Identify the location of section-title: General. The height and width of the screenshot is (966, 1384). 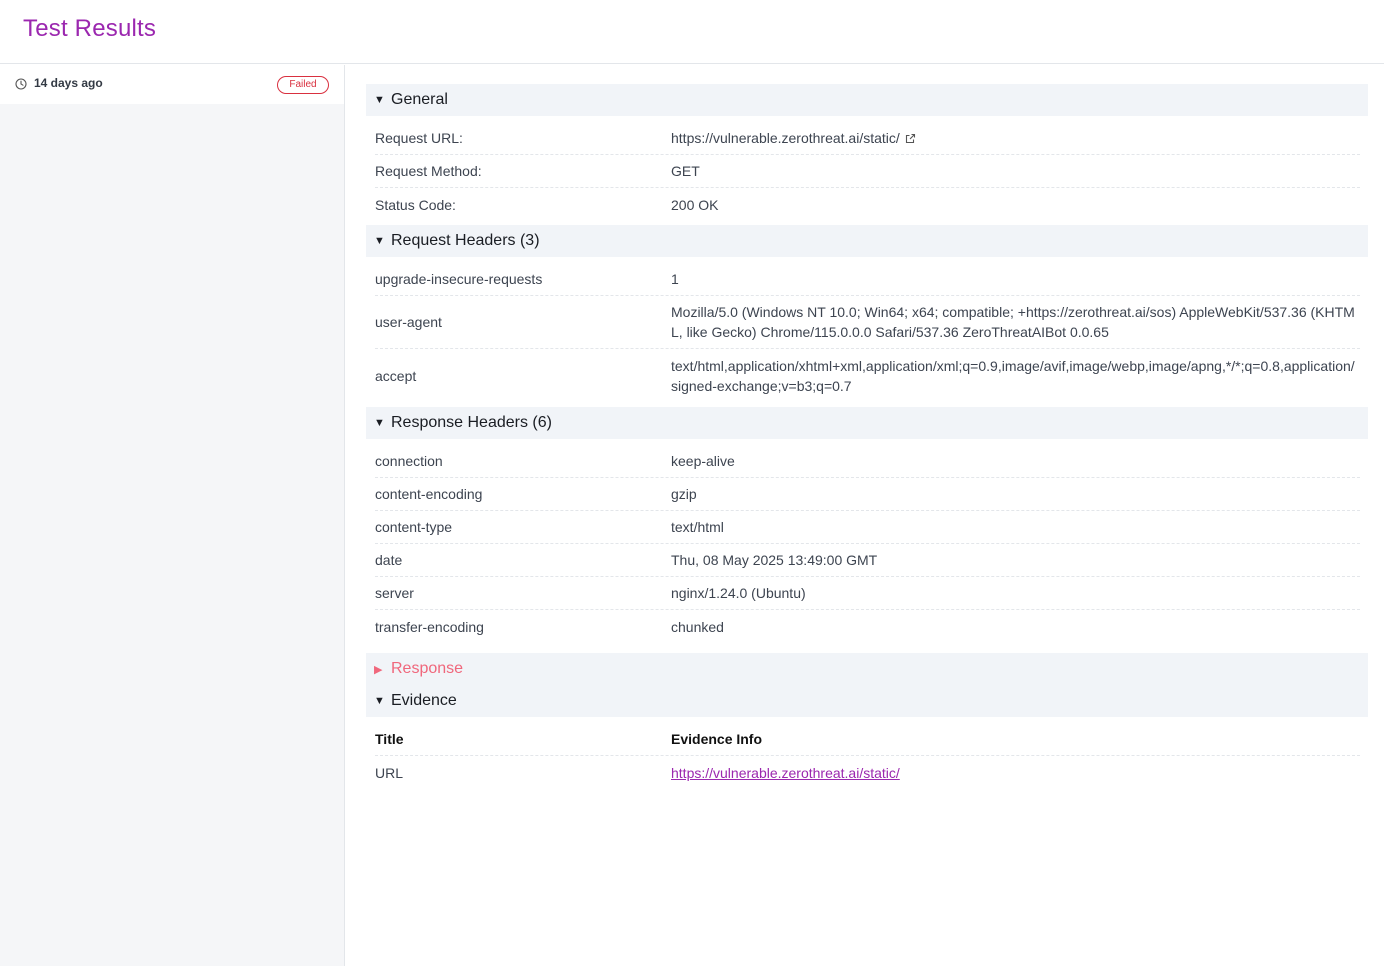
(419, 99).